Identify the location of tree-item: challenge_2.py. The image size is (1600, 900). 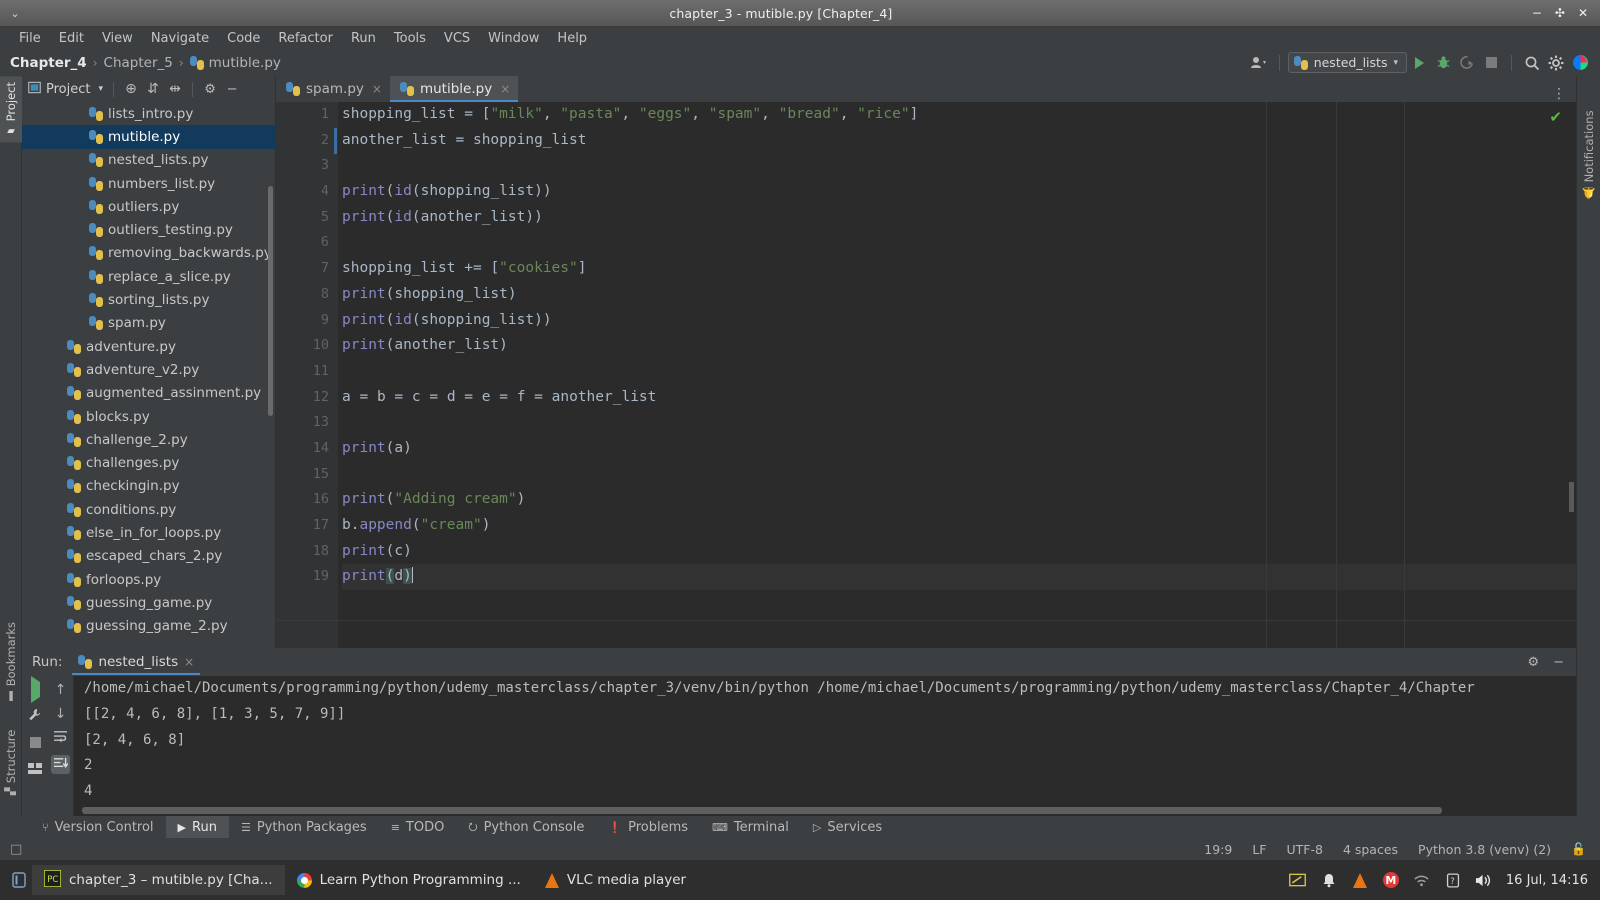
(148, 439).